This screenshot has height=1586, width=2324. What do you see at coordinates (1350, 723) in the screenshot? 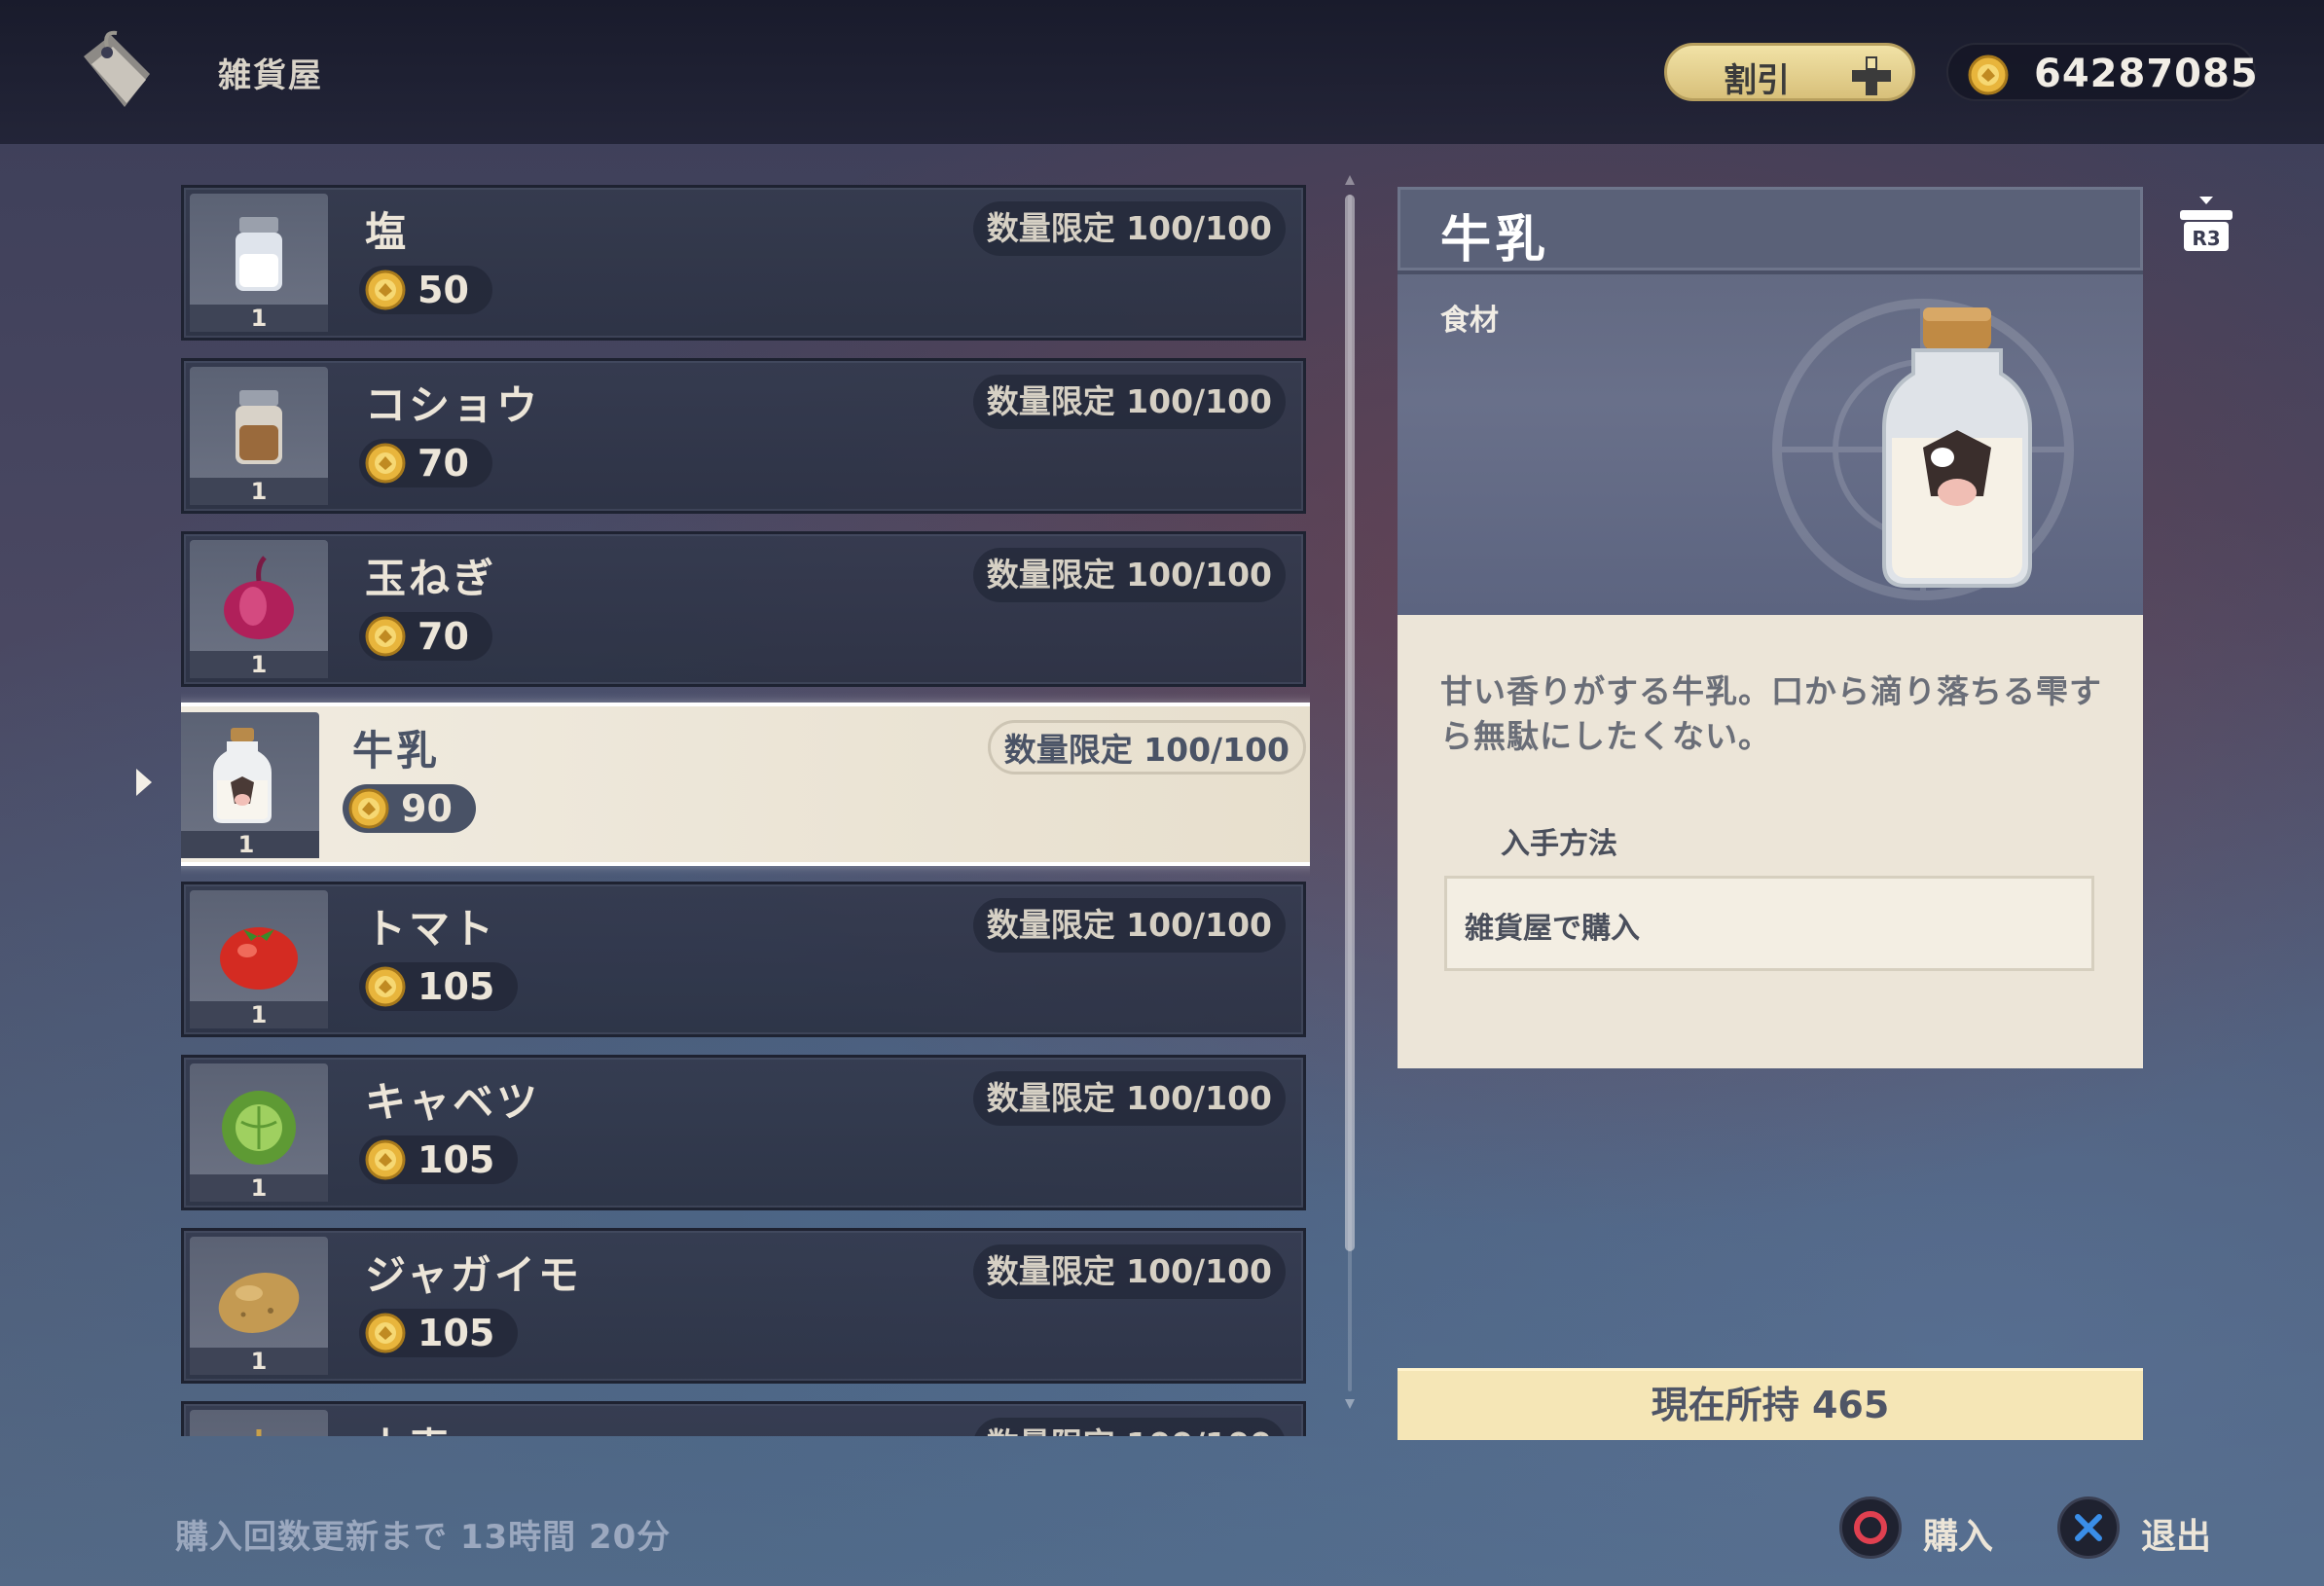
I see `scroll-thumb` at bounding box center [1350, 723].